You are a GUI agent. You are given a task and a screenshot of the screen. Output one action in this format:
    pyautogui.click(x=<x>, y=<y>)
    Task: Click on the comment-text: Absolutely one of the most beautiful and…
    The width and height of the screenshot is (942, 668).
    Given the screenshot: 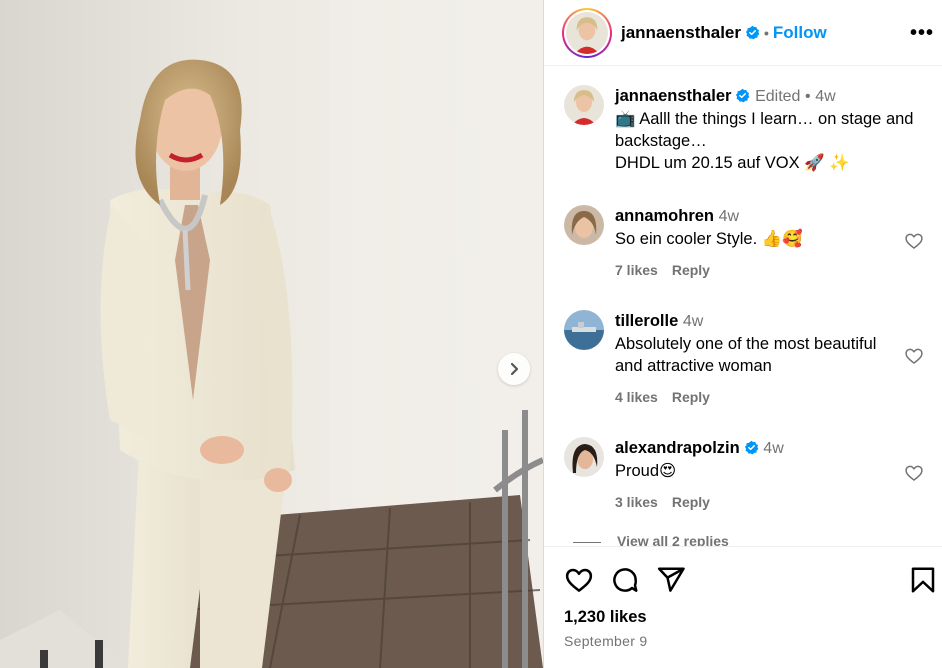 What is the action you would take?
    pyautogui.click(x=746, y=355)
    